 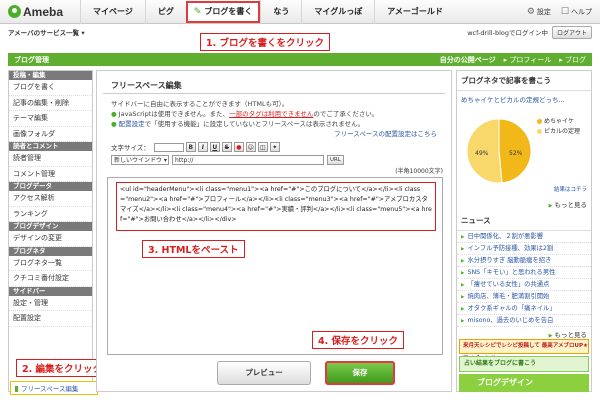 I want to click on link-row: 新しいウインドウ ▾ http:// URL, so click(x=274, y=158).